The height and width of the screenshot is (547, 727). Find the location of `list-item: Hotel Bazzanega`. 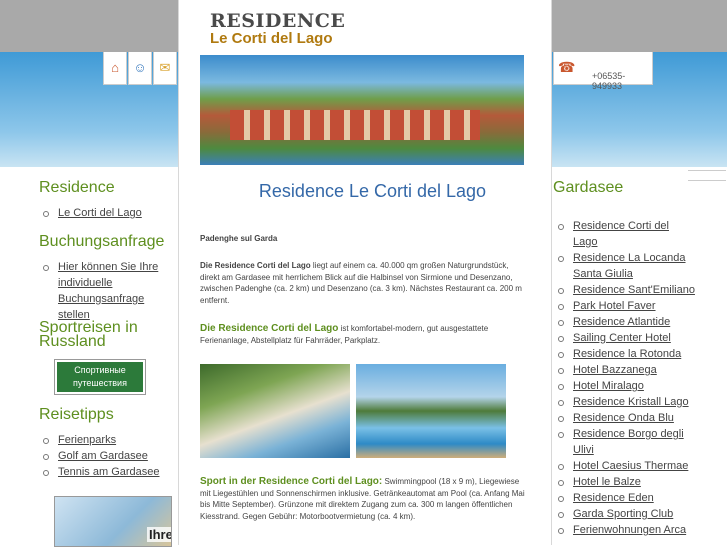

list-item: Hotel Bazzanega is located at coordinates (620, 370).